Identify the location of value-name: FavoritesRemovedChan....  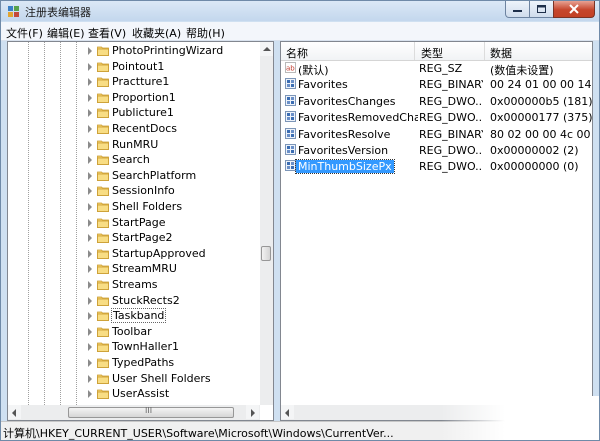
(358, 118).